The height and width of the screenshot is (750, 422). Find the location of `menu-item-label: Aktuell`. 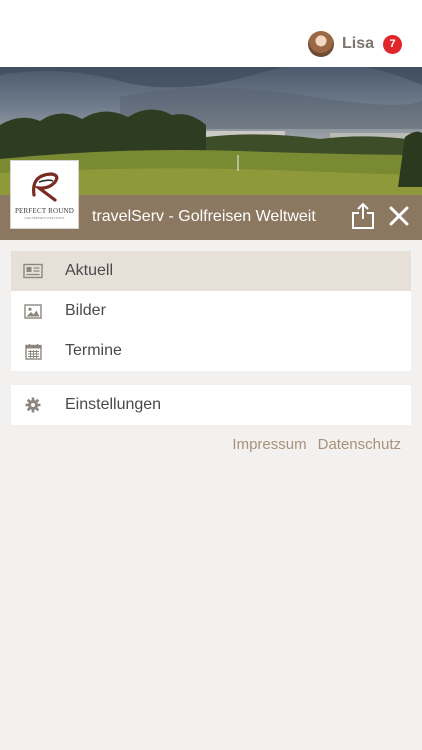

menu-item-label: Aktuell is located at coordinates (89, 270).